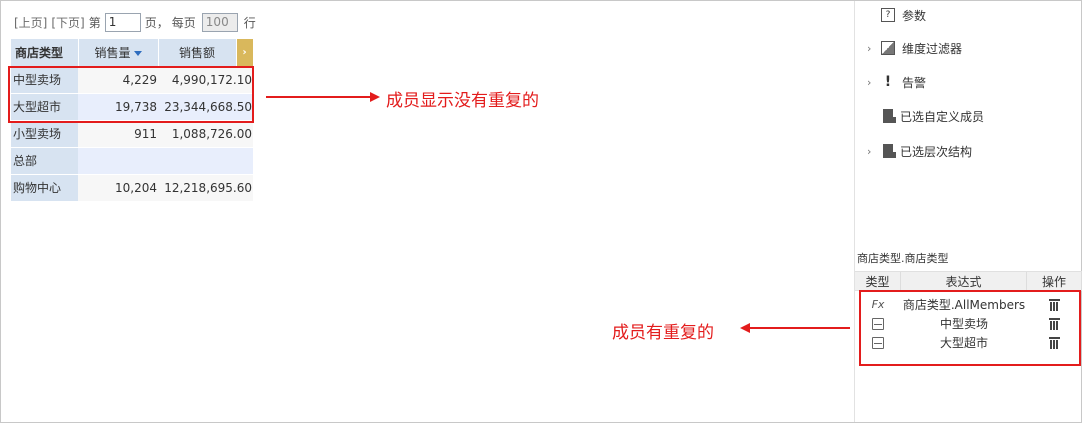 The image size is (1082, 423). What do you see at coordinates (663, 333) in the screenshot?
I see `annotation-has-duplicates: 成员有重复的` at bounding box center [663, 333].